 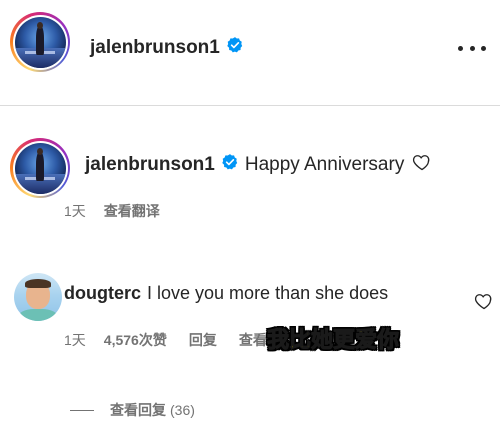 I want to click on post-author-row: jalenbrunson1, so click(x=167, y=47).